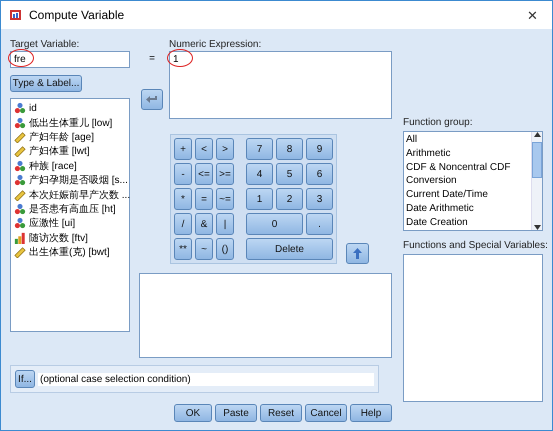 This screenshot has height=431, width=553. I want to click on keypad-key: &, so click(204, 224).